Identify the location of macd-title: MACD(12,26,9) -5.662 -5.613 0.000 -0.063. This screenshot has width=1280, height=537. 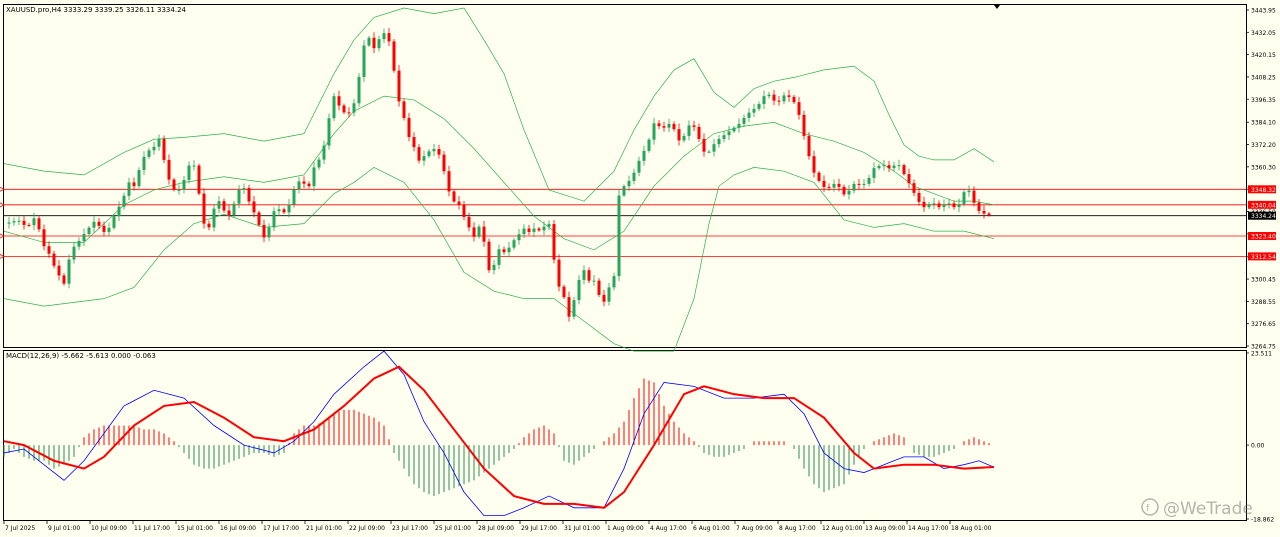
(81, 356).